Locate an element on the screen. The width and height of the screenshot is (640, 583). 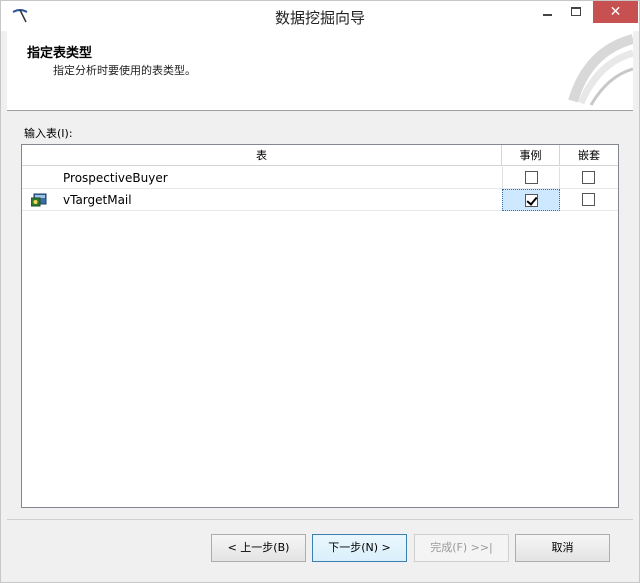
close-icon: ✕ is located at coordinates (615, 12).